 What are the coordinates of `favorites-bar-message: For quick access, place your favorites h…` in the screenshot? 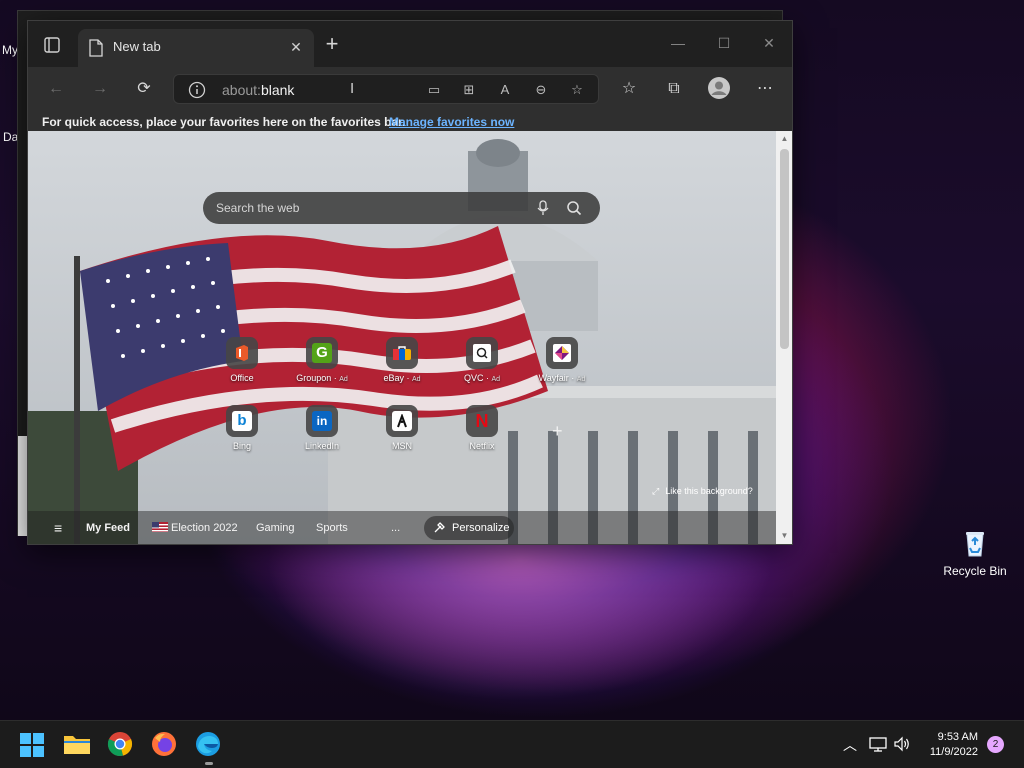 It's located at (224, 122).